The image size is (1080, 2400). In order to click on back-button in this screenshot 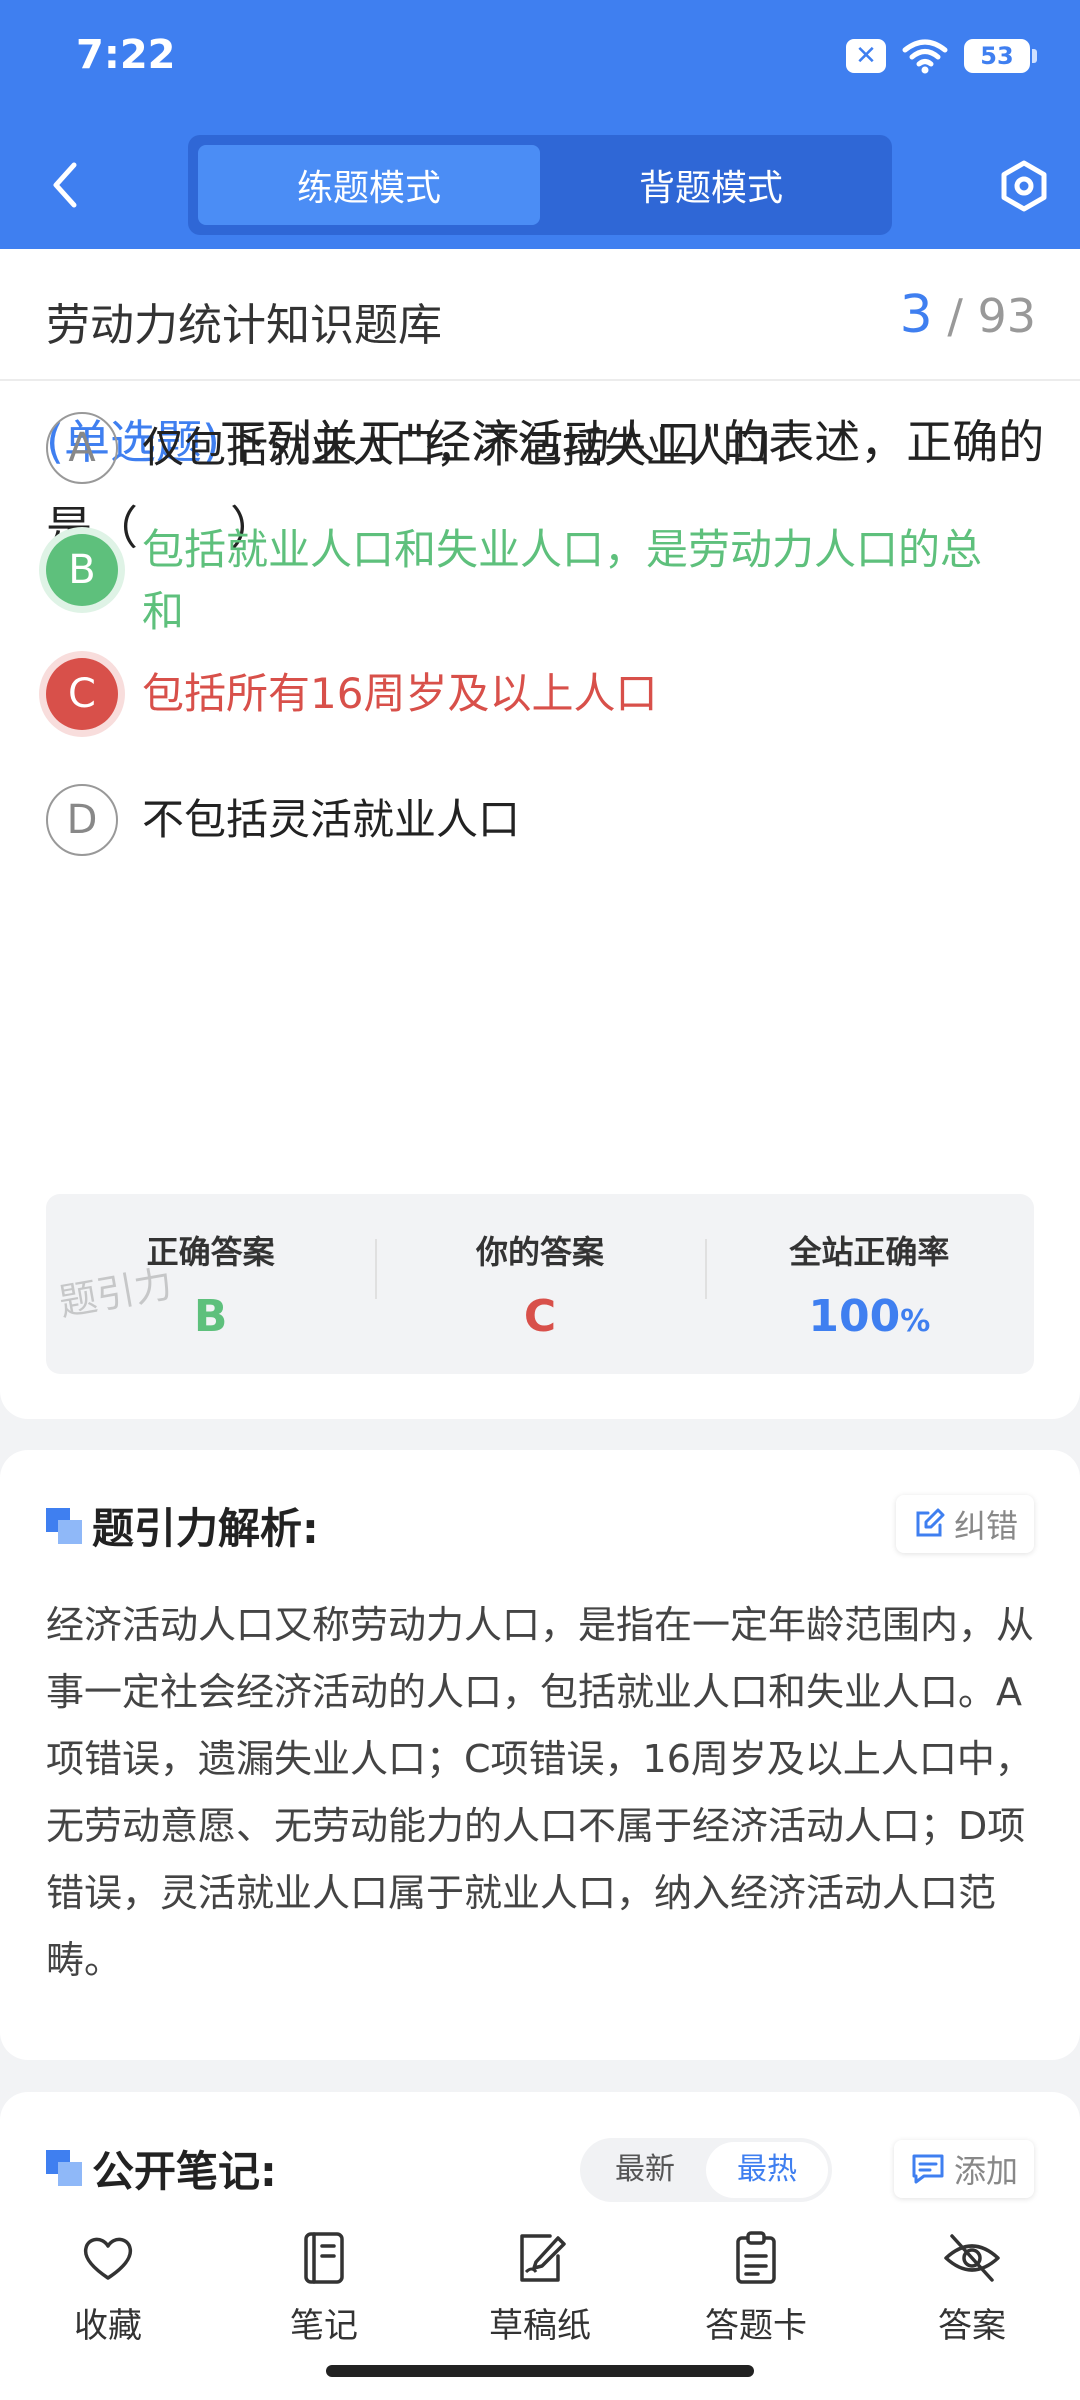, I will do `click(65, 185)`.